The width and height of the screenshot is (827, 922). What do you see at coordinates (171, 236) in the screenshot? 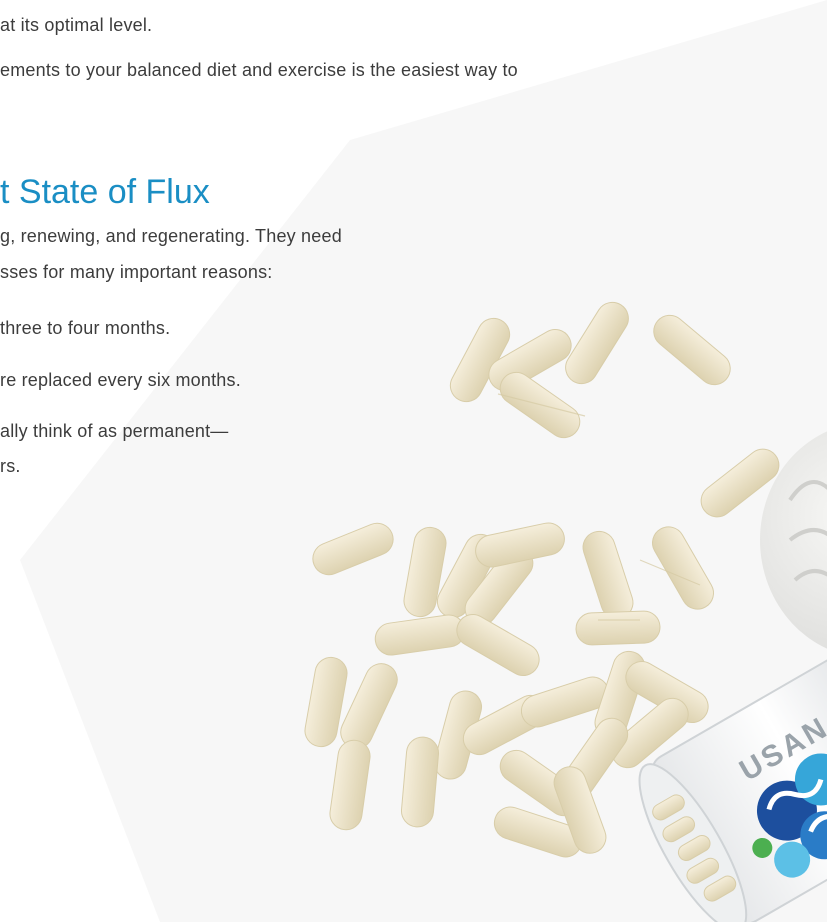
I see `body-text-line: g, renewing, and regenerating. They need` at bounding box center [171, 236].